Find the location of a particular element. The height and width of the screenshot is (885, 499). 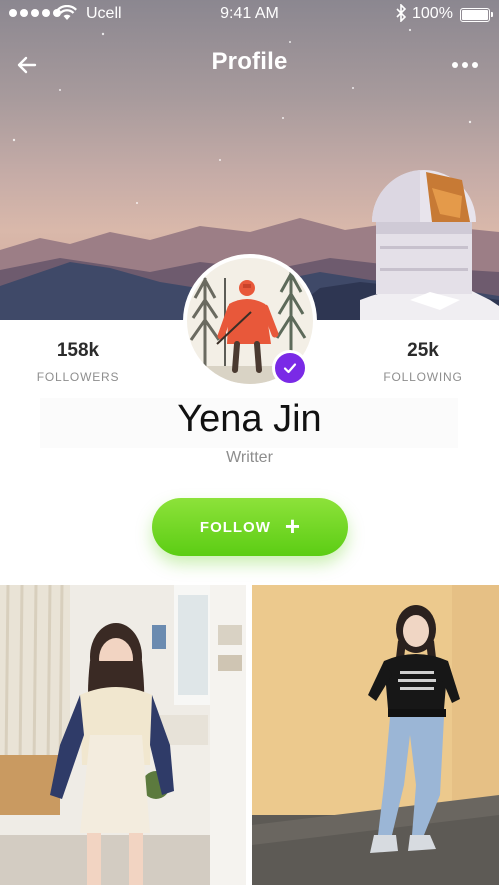

follow-button: FOLLOW + is located at coordinates (250, 527).